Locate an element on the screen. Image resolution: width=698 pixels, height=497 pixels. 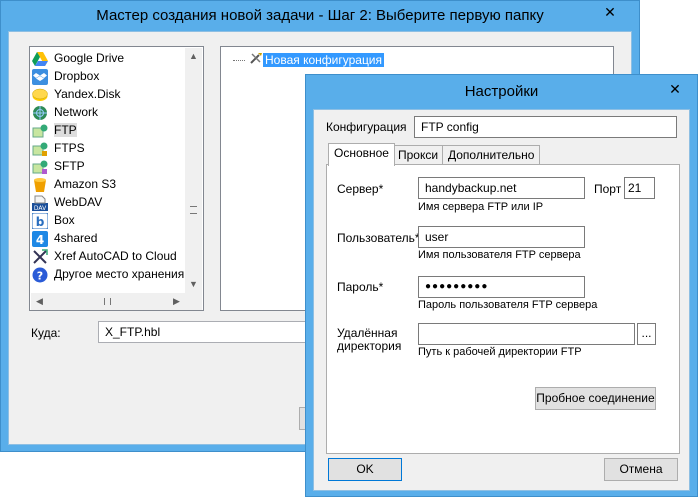
tab-proxy: Прокси is located at coordinates (418, 155).